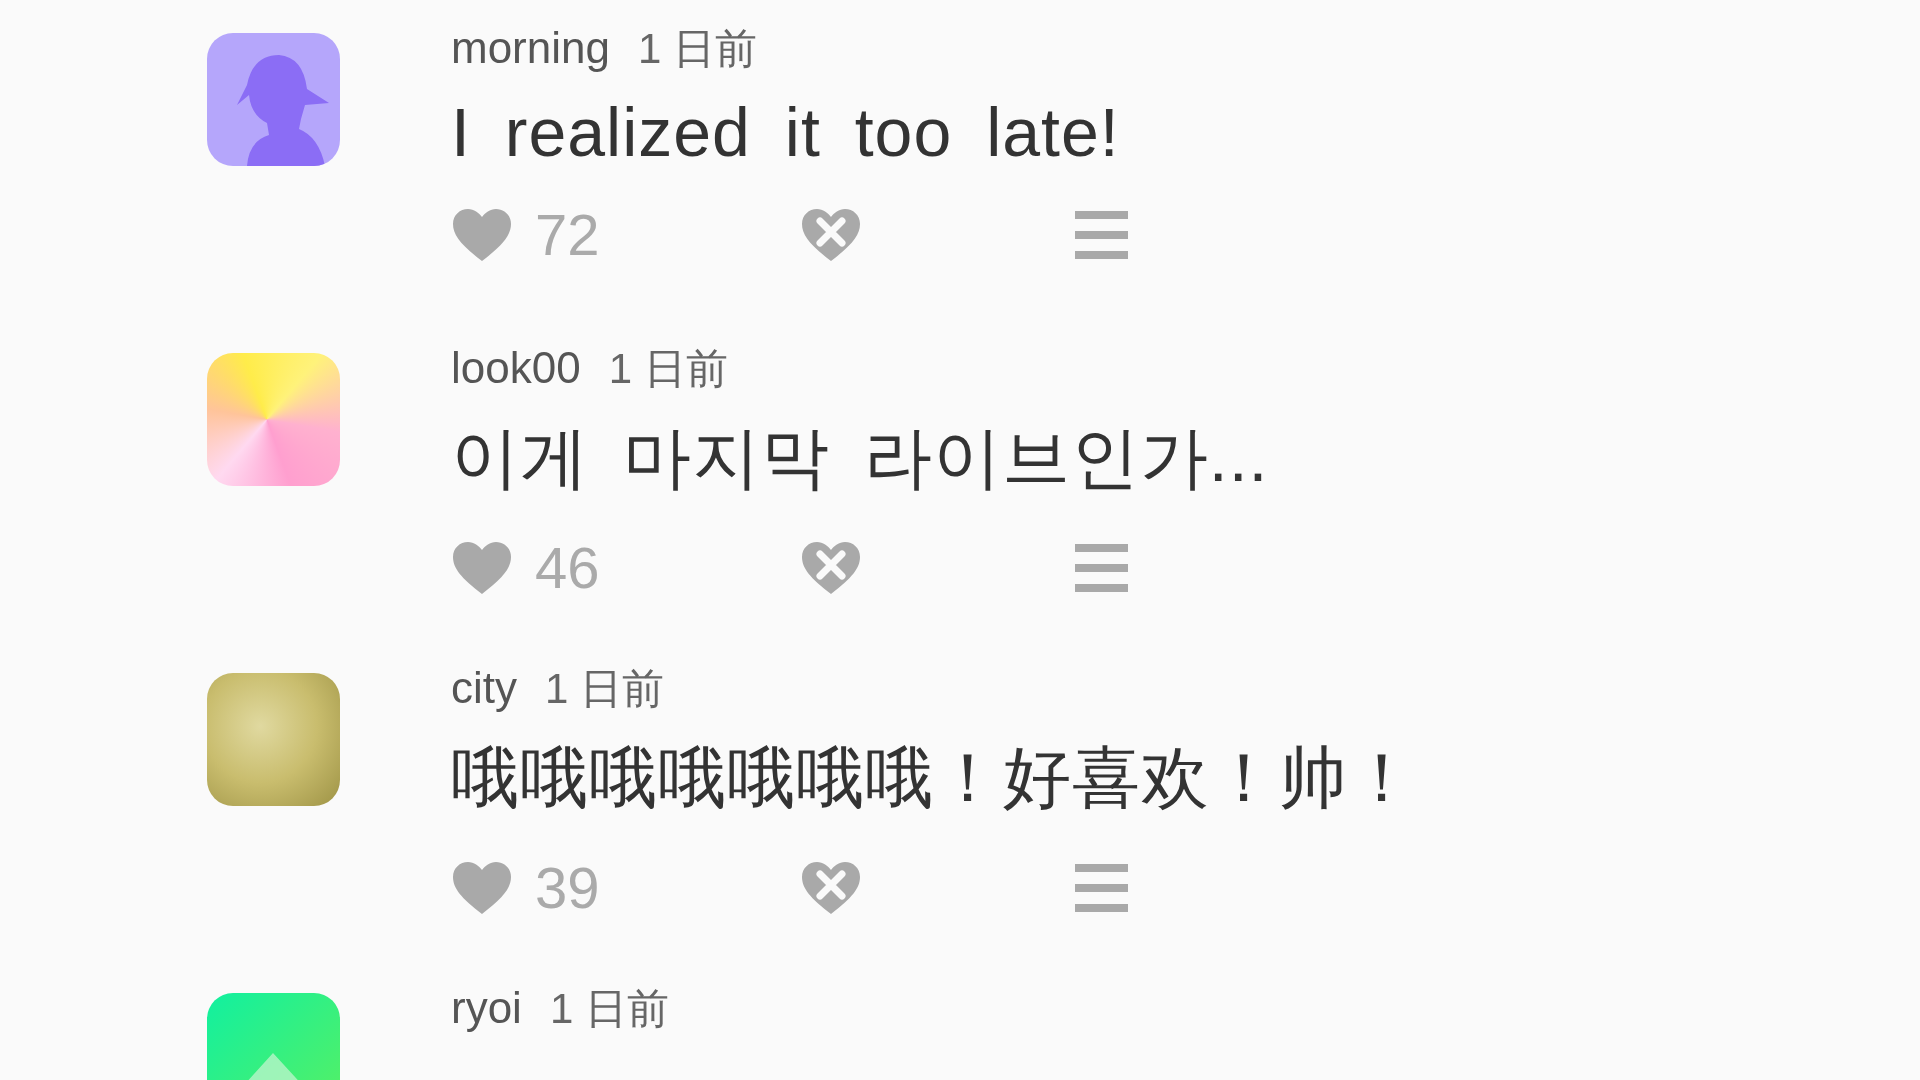  Describe the element at coordinates (934, 777) in the screenshot. I see `comment-text: 哦哦哦哦哦哦哦！好喜欢！帅！` at that location.